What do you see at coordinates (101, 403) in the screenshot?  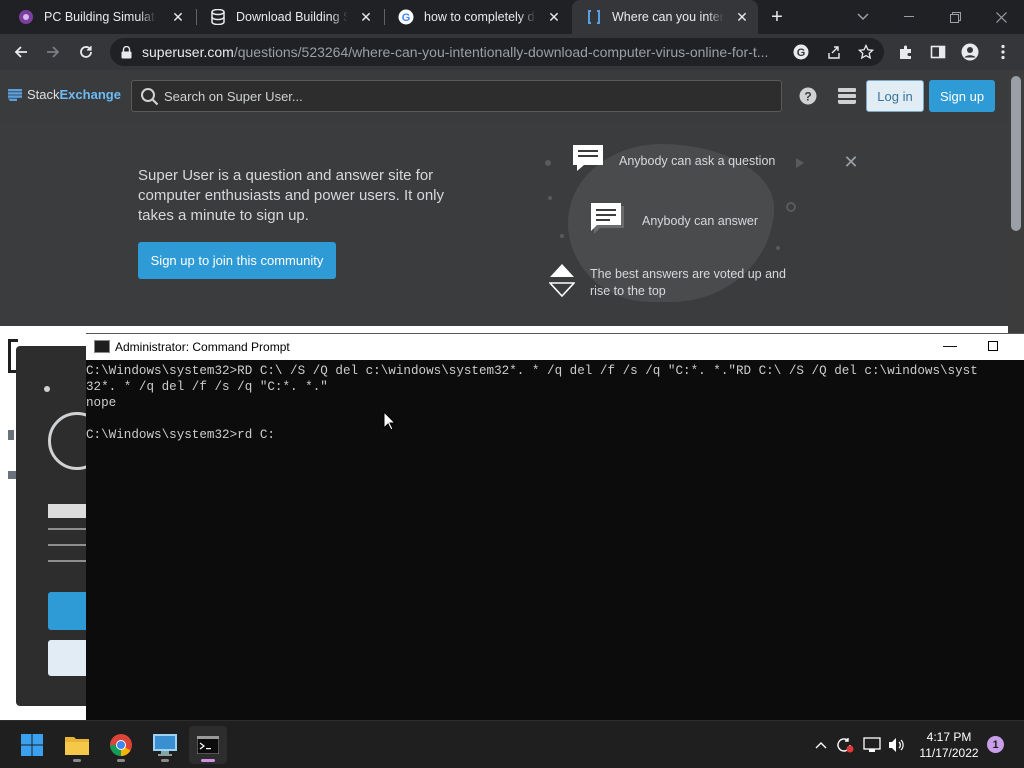 I see `console-line: nope` at bounding box center [101, 403].